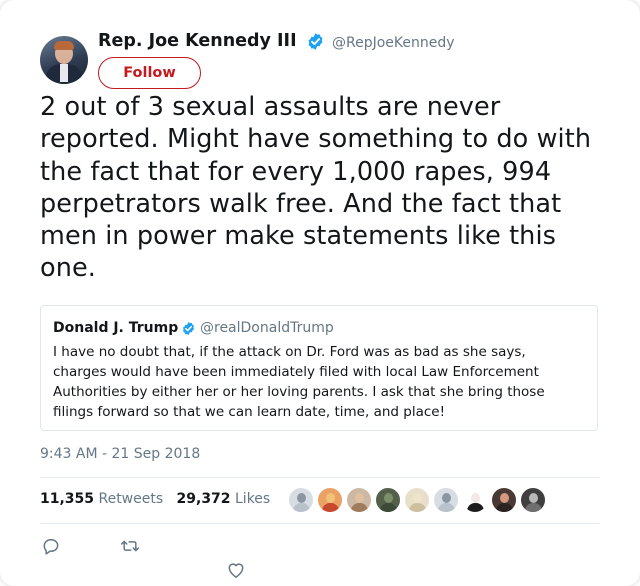  Describe the element at coordinates (203, 499) in the screenshot. I see `likes-count: 29,372` at that location.